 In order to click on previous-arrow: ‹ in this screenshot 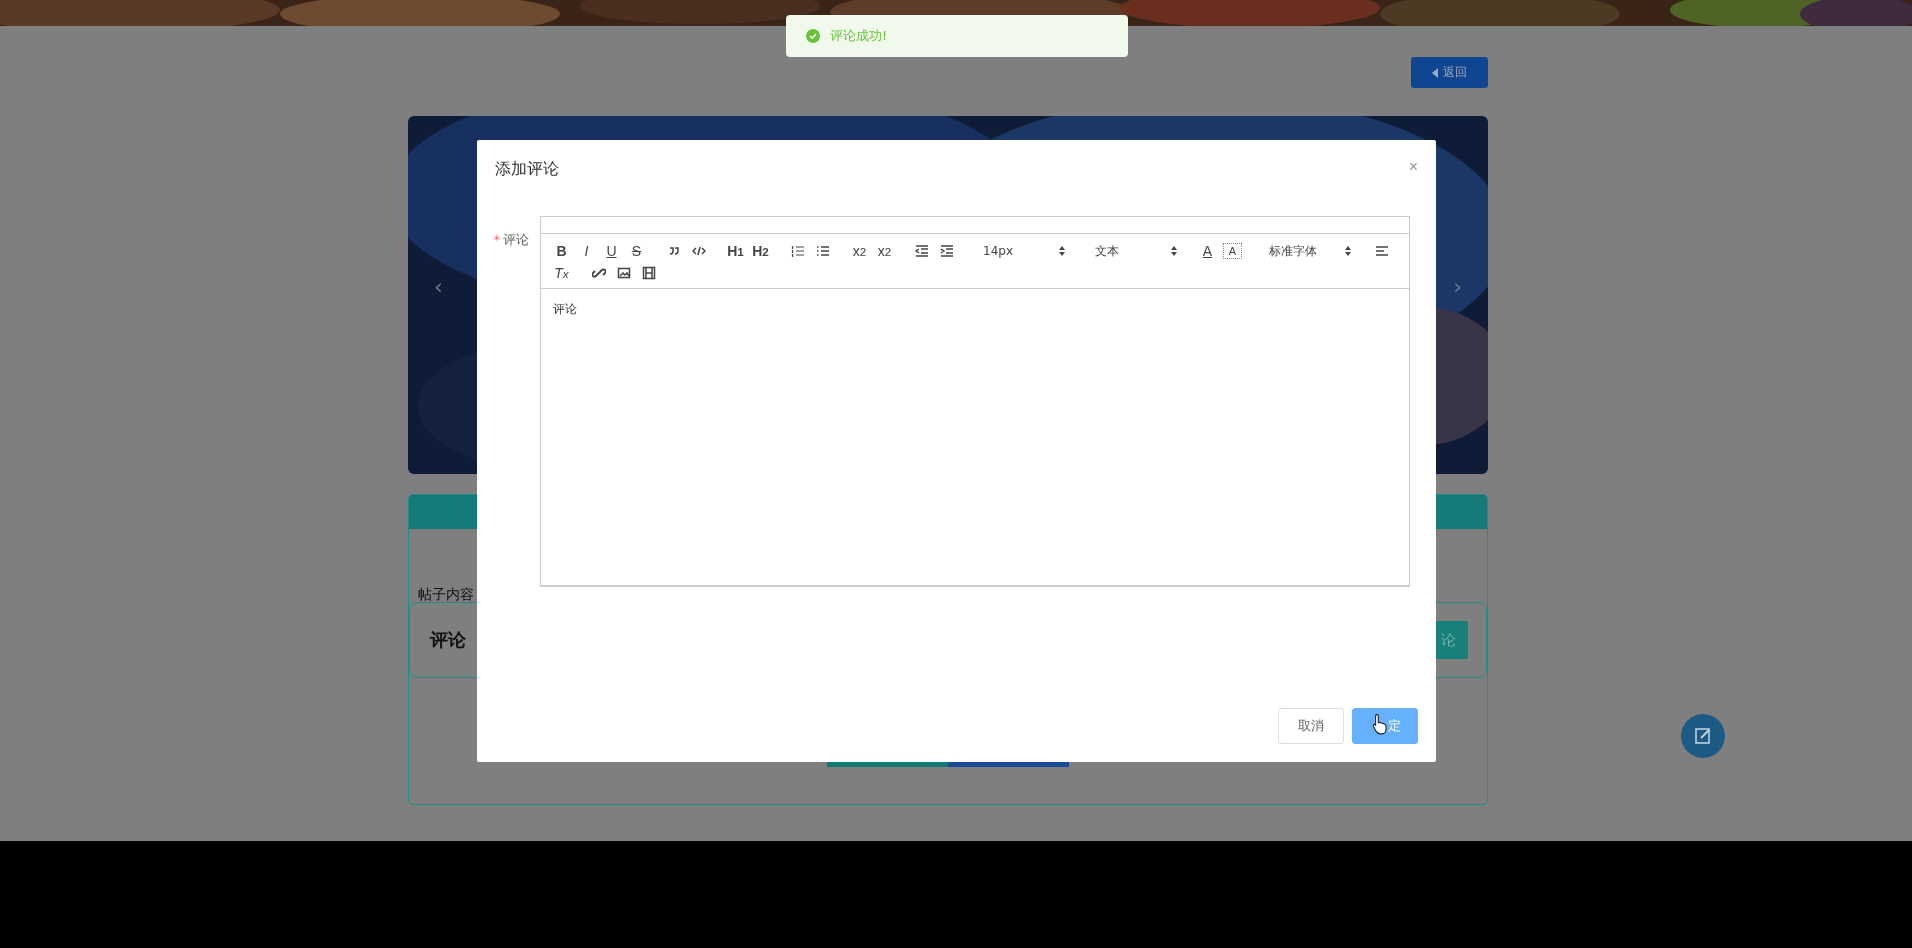, I will do `click(438, 287)`.